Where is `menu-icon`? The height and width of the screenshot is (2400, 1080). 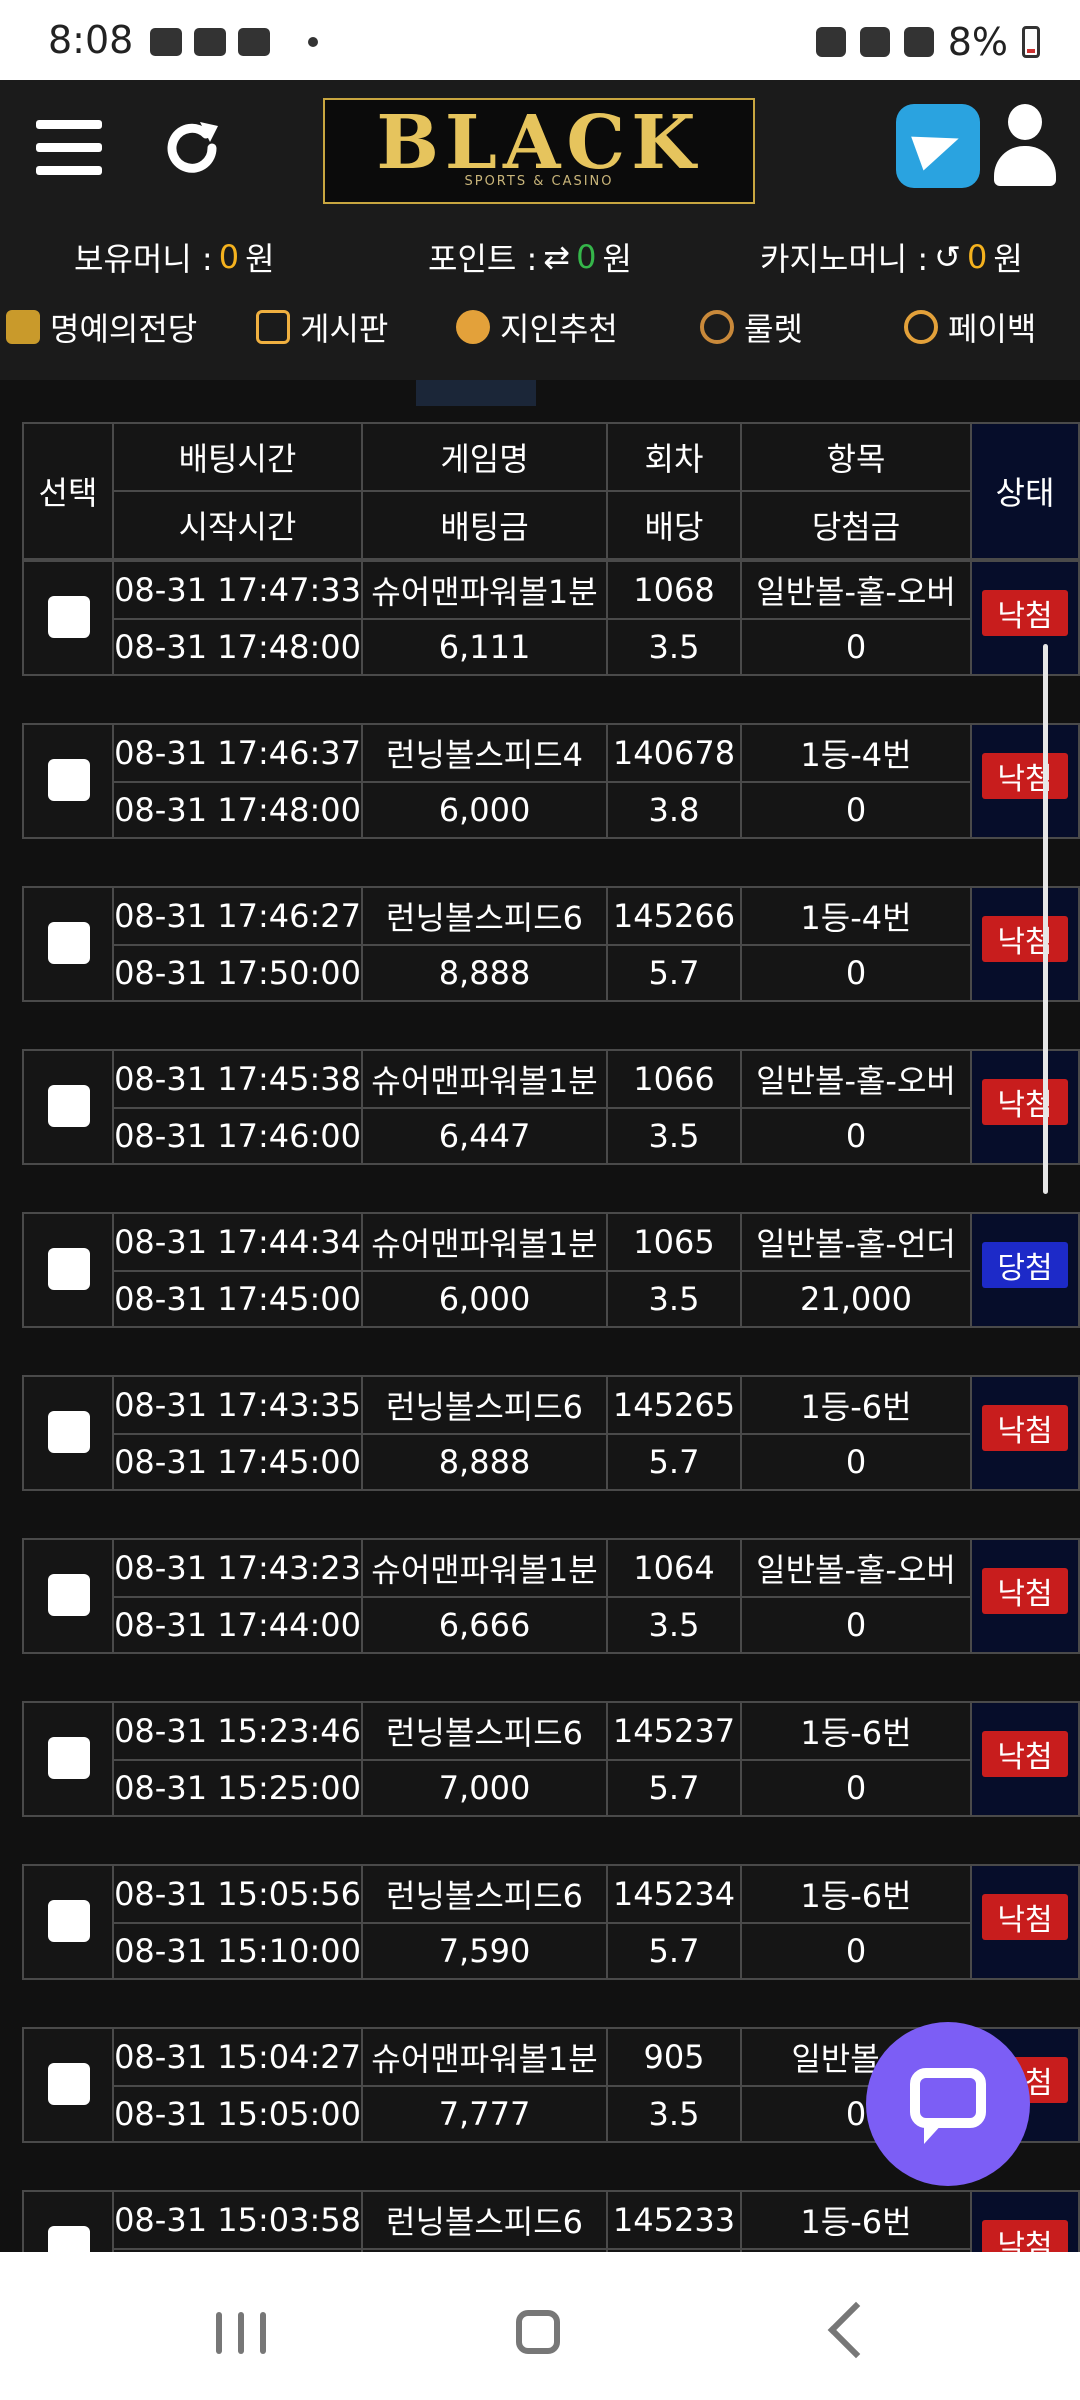
menu-icon is located at coordinates (69, 148).